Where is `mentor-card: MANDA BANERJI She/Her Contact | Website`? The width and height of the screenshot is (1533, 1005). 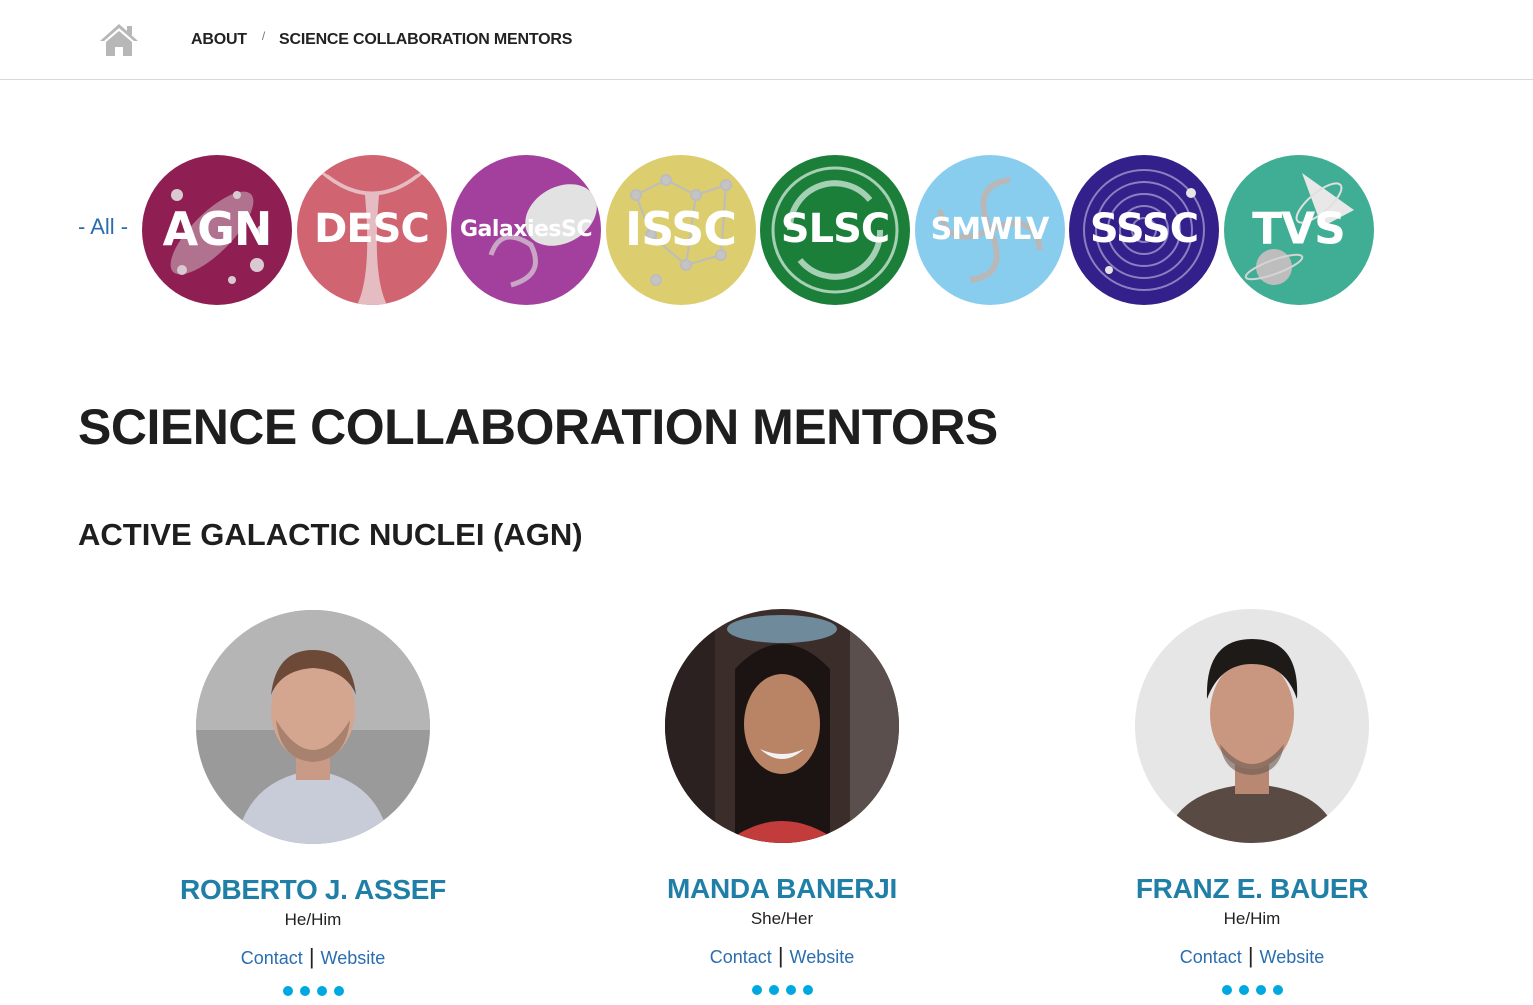 mentor-card: MANDA BANERJI She/Her Contact | Website is located at coordinates (782, 802).